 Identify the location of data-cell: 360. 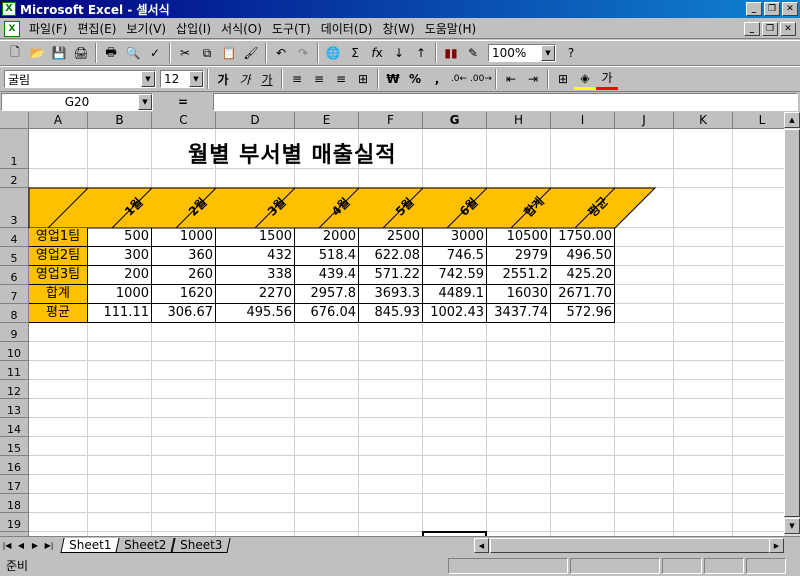
(184, 256).